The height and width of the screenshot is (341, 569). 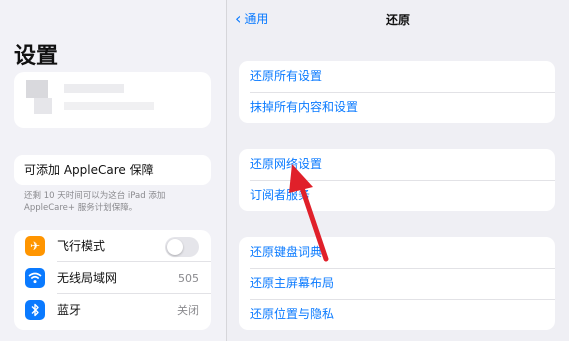 What do you see at coordinates (397, 107) in the screenshot?
I see `erase-all-content-and-settings: 抹掉所有内容和设置` at bounding box center [397, 107].